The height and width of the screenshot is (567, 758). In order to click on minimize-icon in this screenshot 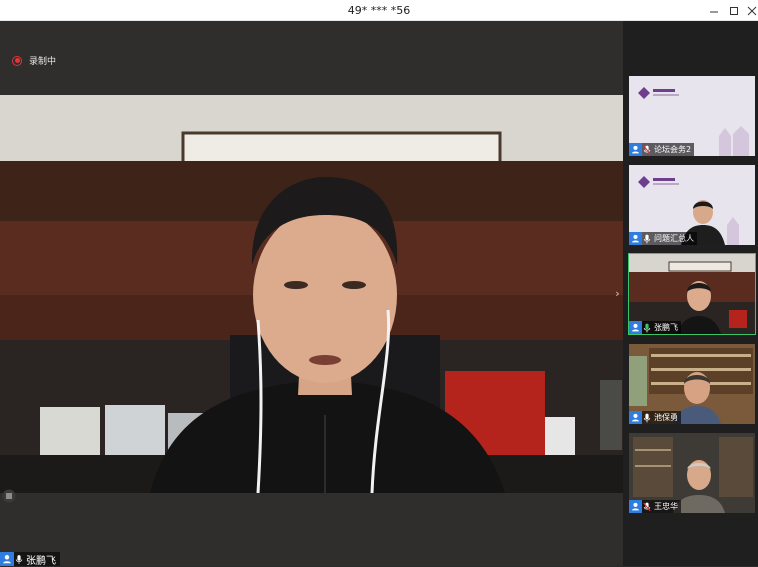, I will do `click(714, 12)`.